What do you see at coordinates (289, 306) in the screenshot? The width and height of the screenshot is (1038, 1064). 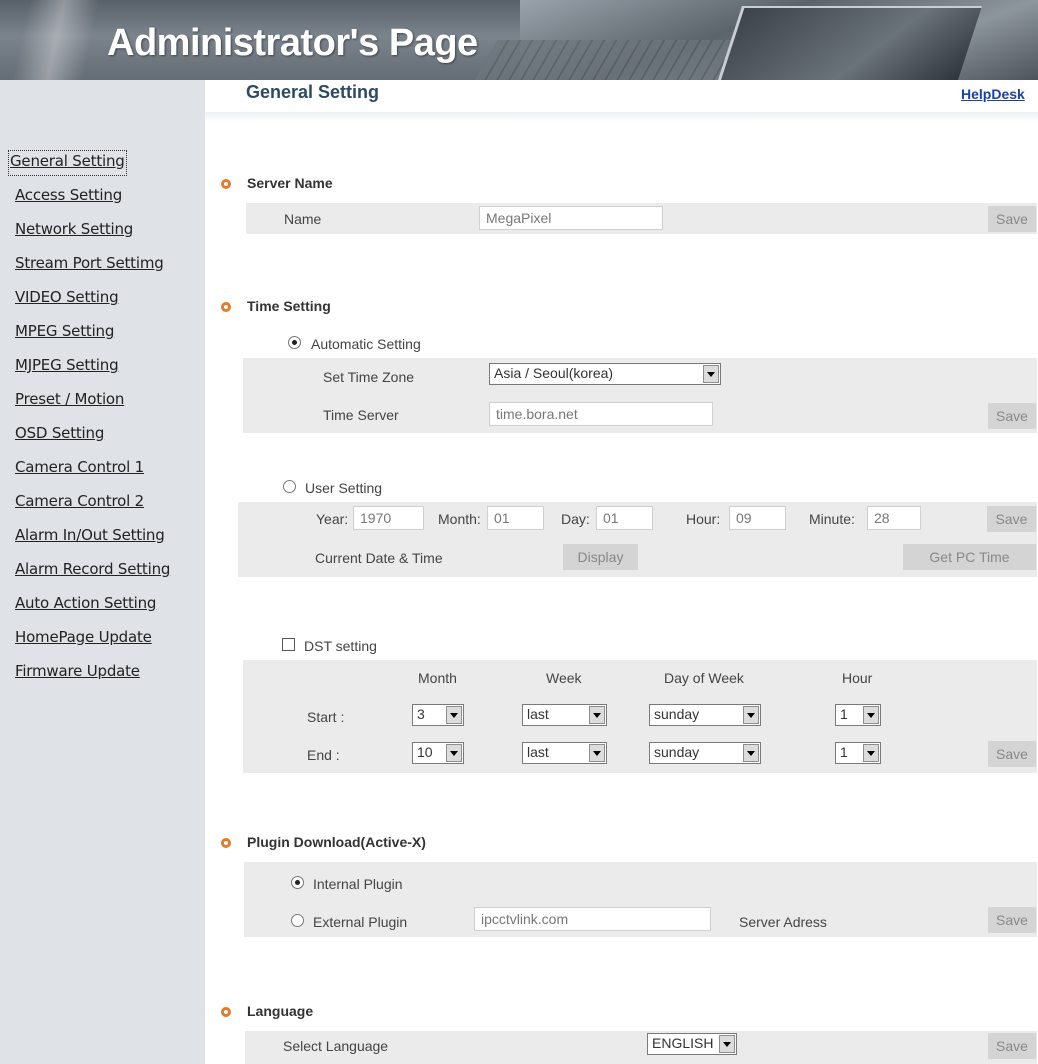 I see `section-title-time-setting: Time Setting` at bounding box center [289, 306].